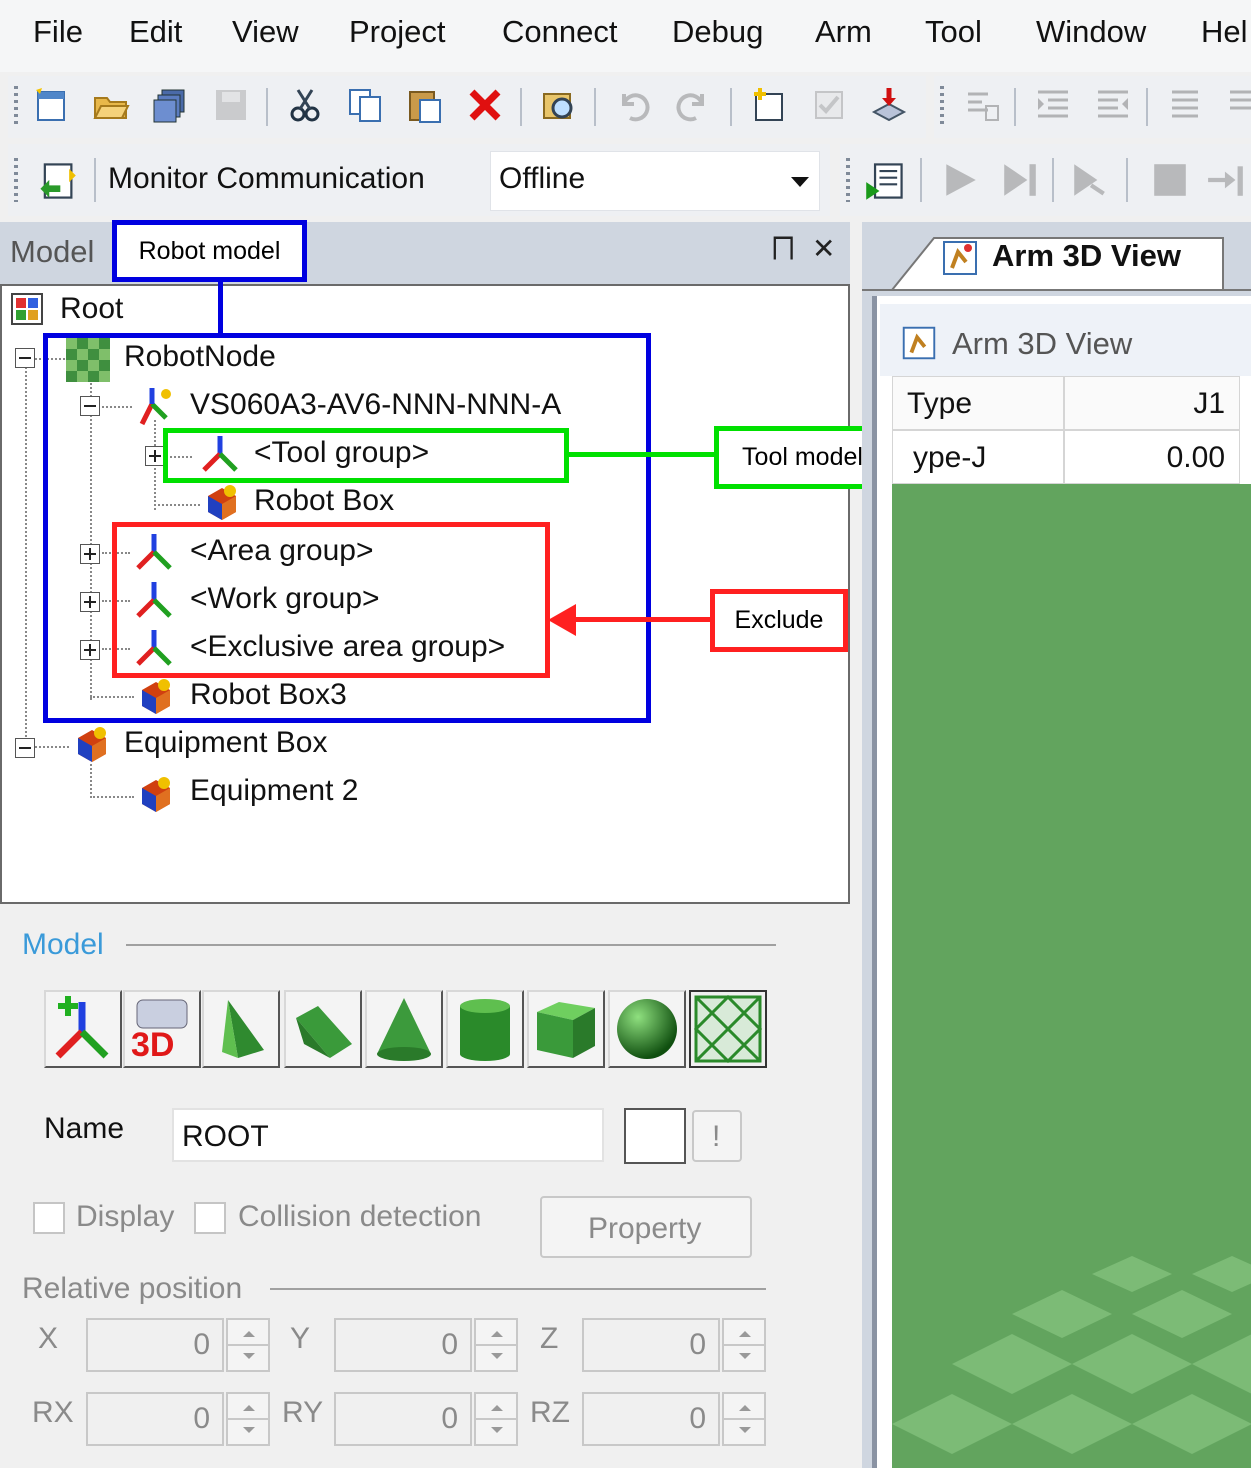 Image resolution: width=1251 pixels, height=1468 pixels. I want to click on x-spinner, so click(248, 1345).